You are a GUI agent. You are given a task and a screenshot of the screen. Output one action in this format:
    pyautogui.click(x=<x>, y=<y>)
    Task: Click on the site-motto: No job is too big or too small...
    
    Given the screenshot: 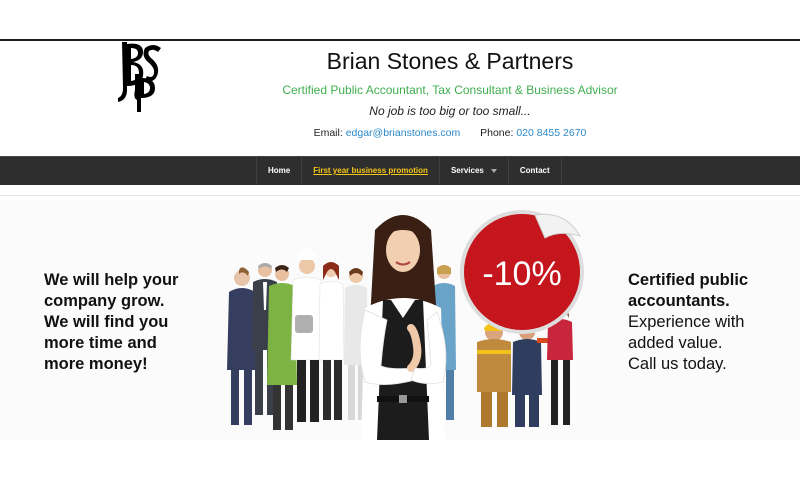 What is the action you would take?
    pyautogui.click(x=450, y=111)
    